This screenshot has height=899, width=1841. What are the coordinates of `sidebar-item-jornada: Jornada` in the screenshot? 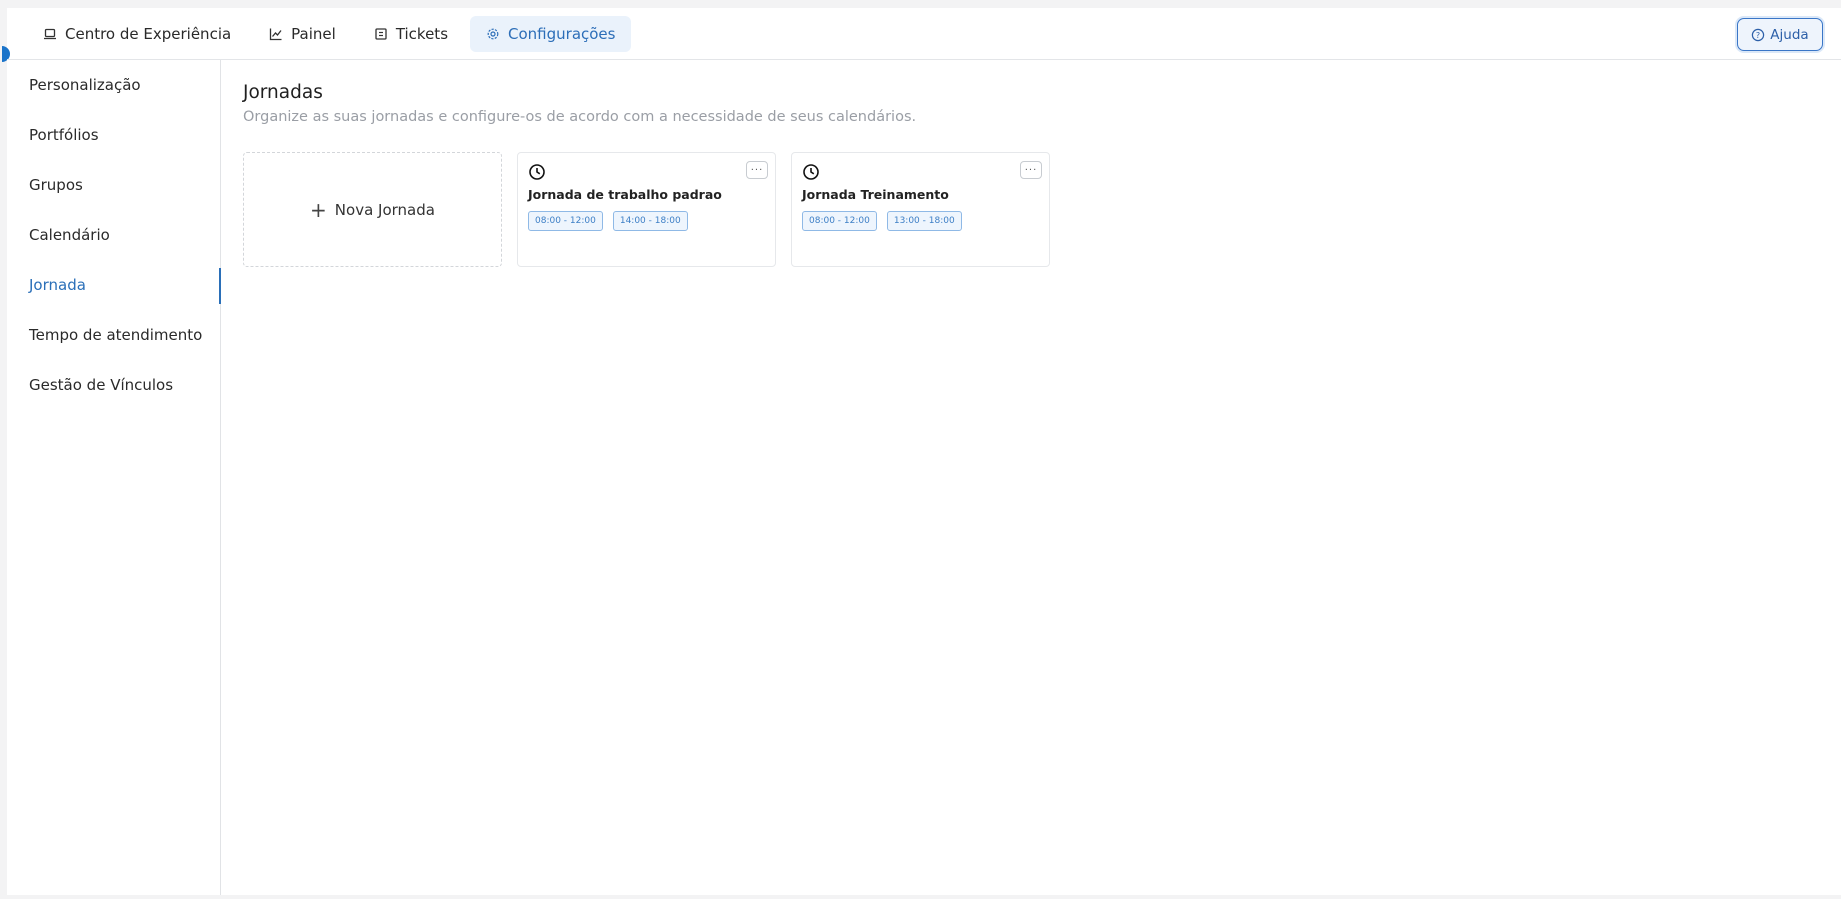 It's located at (114, 285).